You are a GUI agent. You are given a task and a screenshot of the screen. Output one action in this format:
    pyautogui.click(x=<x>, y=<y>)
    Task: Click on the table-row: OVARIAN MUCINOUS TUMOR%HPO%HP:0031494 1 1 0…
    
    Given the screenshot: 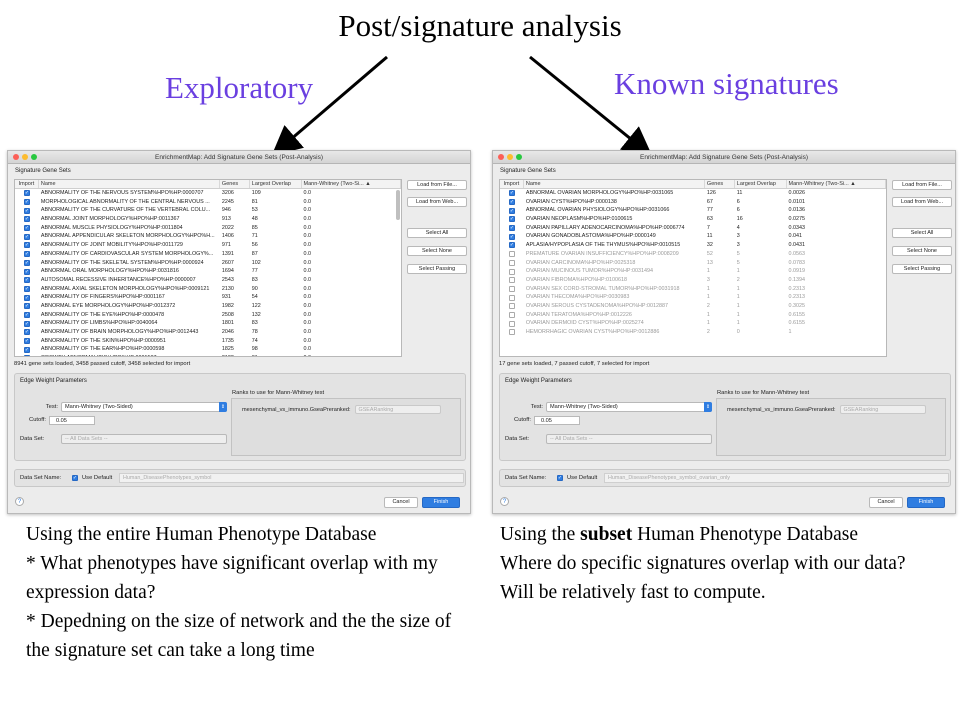 What is the action you would take?
    pyautogui.click(x=693, y=271)
    